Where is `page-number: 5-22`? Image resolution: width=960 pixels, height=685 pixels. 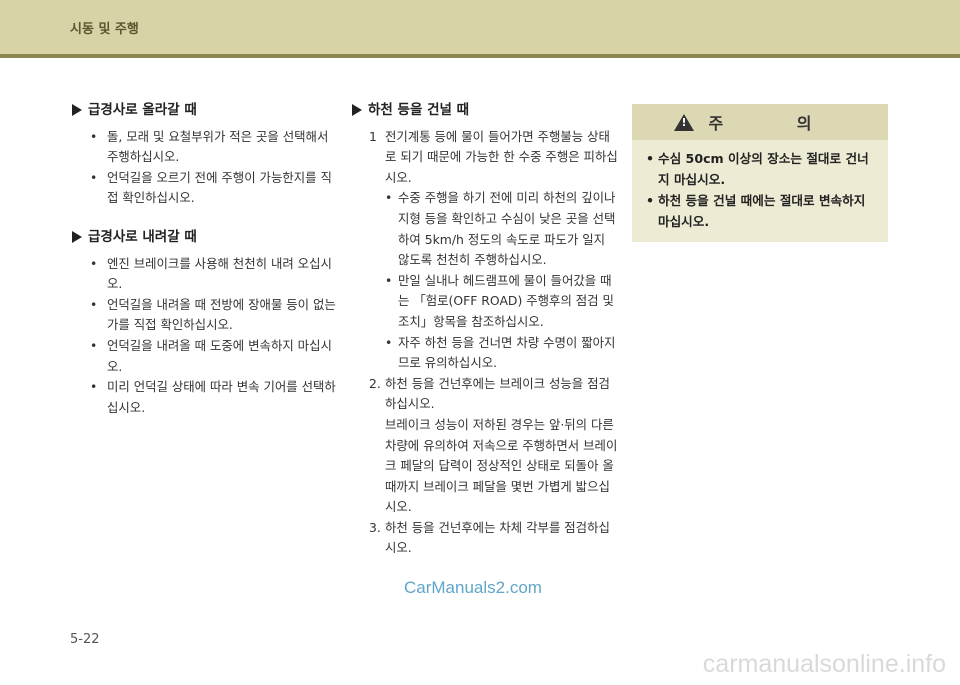
page-number: 5-22 is located at coordinates (85, 639).